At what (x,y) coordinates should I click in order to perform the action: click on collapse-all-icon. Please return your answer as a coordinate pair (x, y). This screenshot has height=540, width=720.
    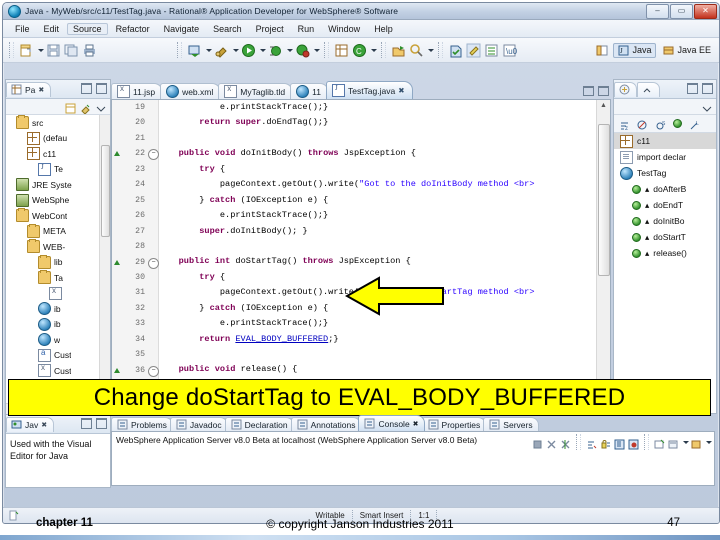
    Looking at the image, I should click on (70, 107).